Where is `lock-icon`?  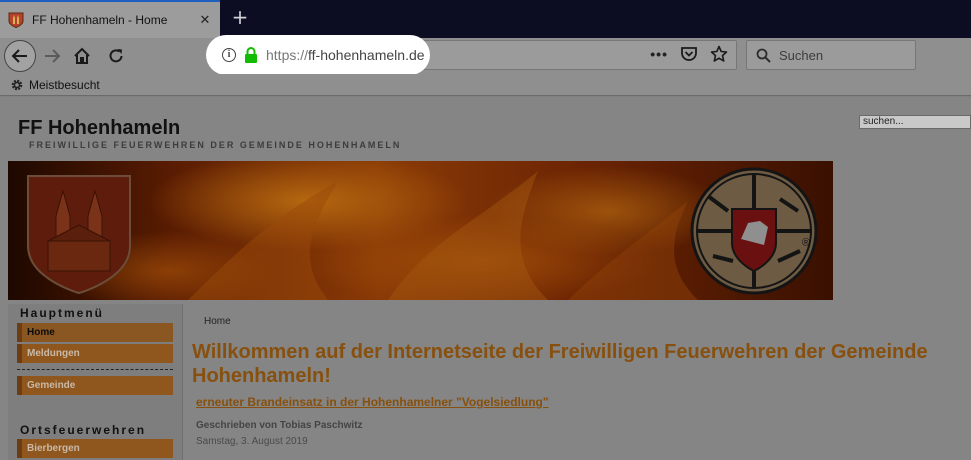
lock-icon is located at coordinates (251, 55).